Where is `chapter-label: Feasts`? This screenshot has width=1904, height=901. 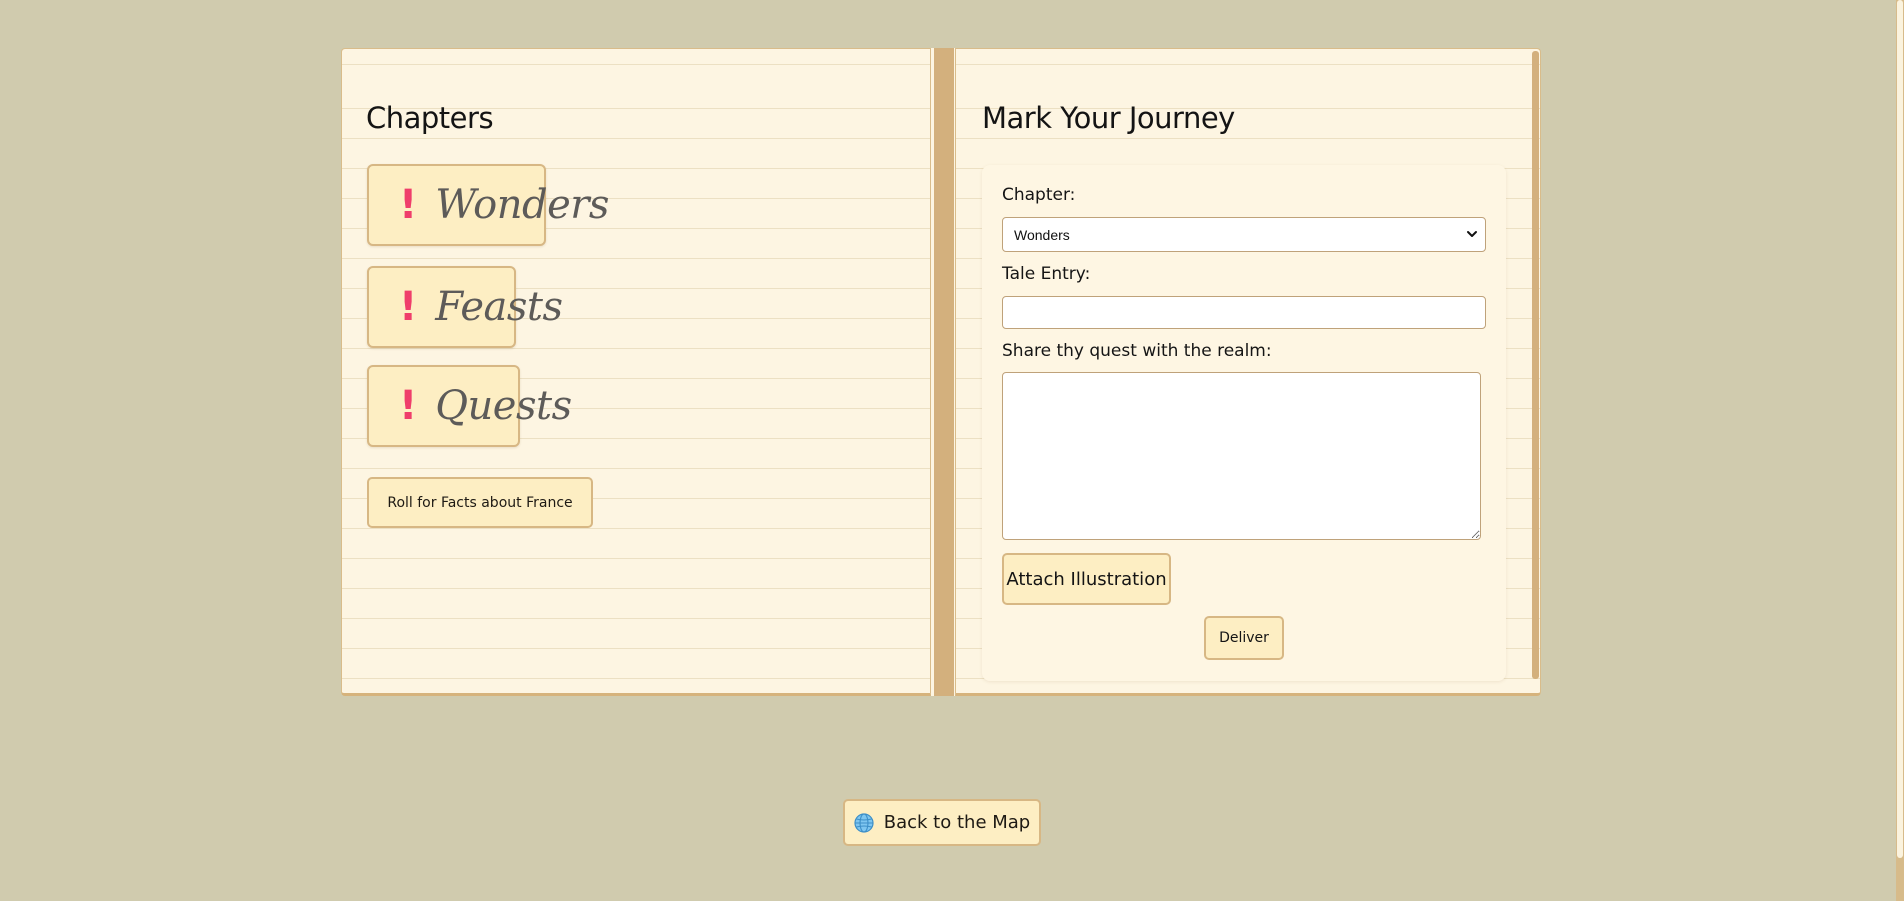 chapter-label: Feasts is located at coordinates (499, 307).